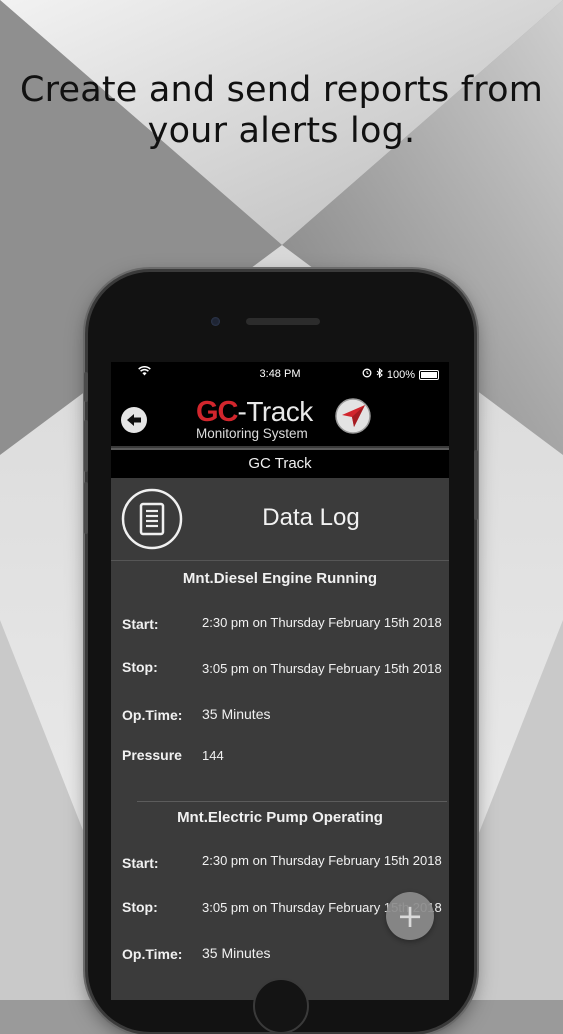 The height and width of the screenshot is (1034, 563). What do you see at coordinates (152, 519) in the screenshot?
I see `document-list-icon` at bounding box center [152, 519].